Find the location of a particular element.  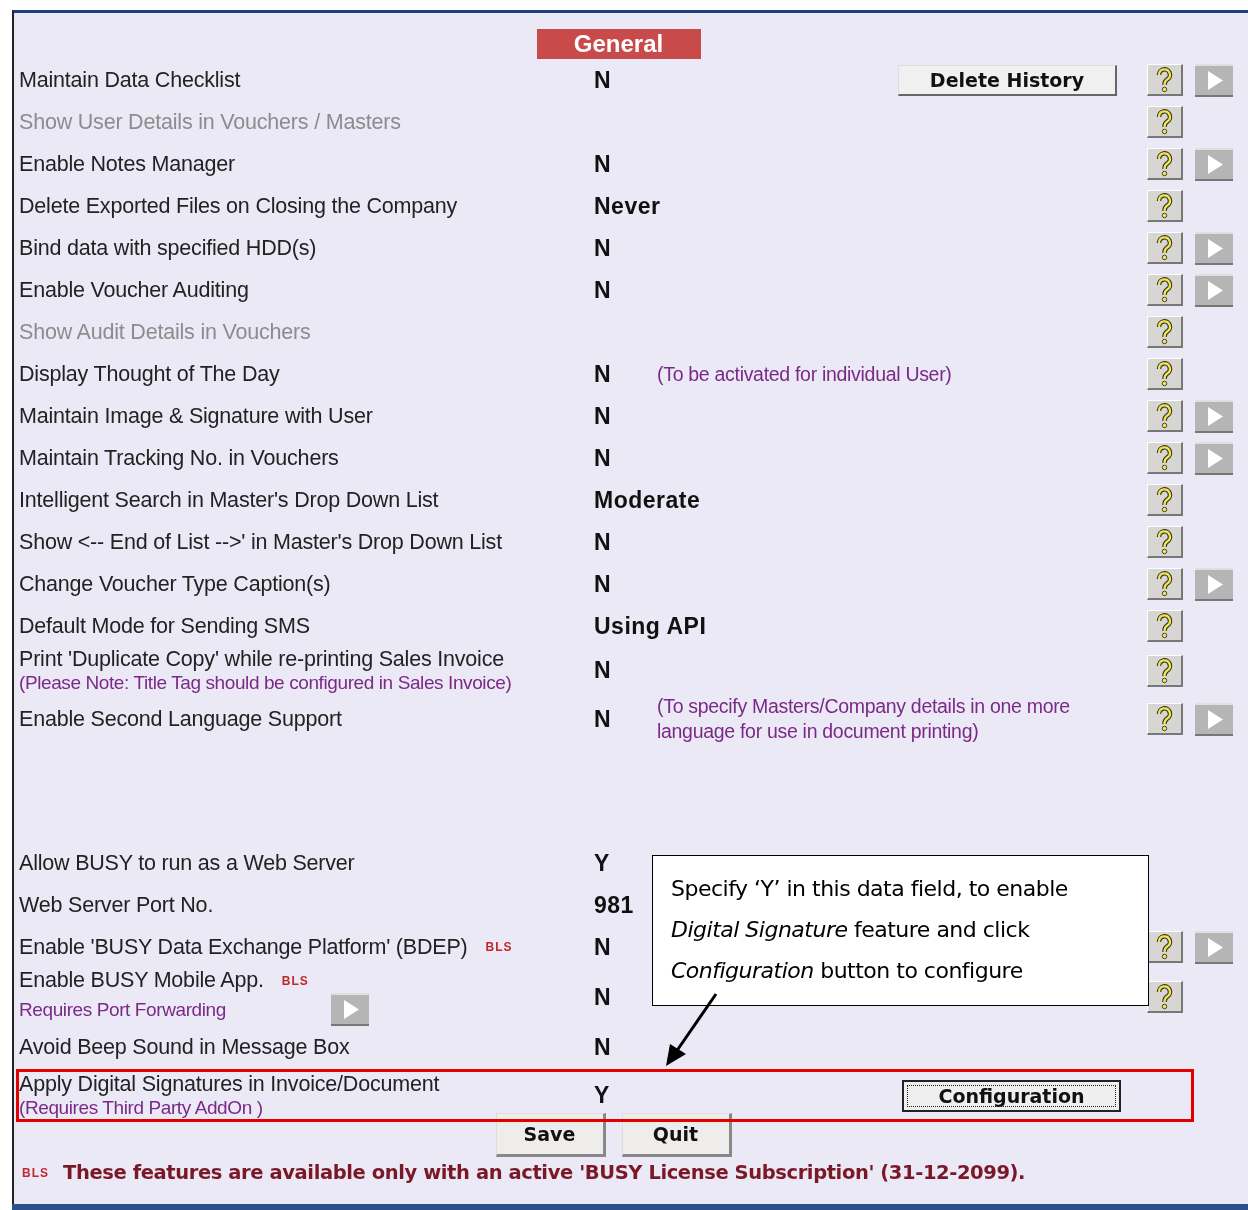

dialog-button: Save is located at coordinates (550, 1135).